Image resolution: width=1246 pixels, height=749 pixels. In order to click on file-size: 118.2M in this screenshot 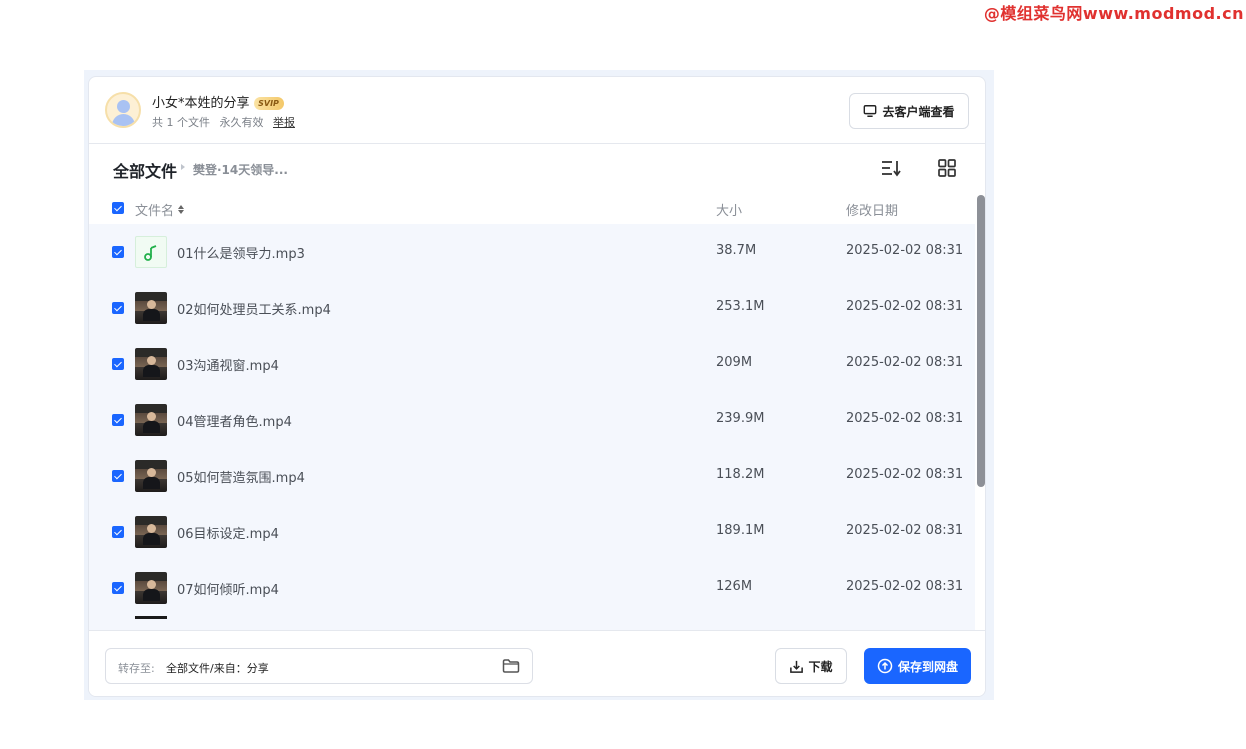, I will do `click(740, 474)`.